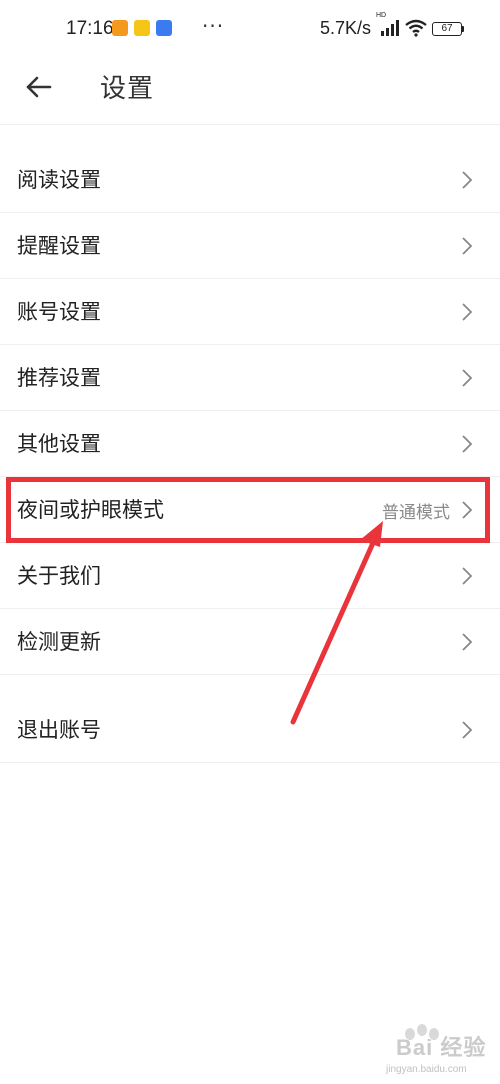 This screenshot has height=1084, width=500. I want to click on status-bar: 17:16 ··· 5.7K/s HD 67, so click(250, 30).